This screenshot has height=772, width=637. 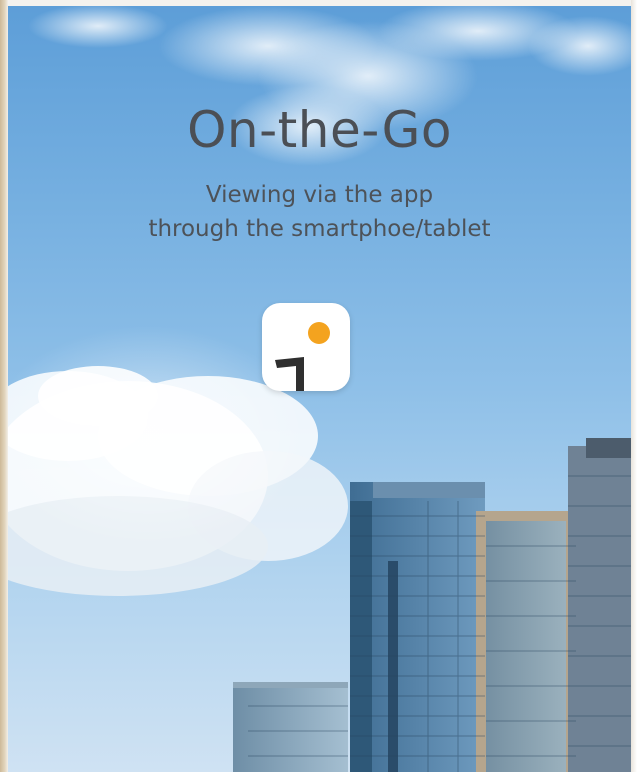 What do you see at coordinates (319, 130) in the screenshot?
I see `headline: On-the-Go` at bounding box center [319, 130].